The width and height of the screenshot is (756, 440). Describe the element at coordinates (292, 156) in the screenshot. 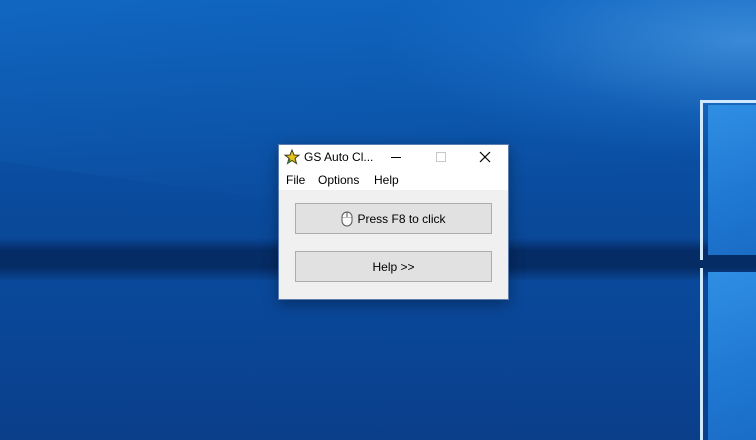

I see `star-icon` at that location.